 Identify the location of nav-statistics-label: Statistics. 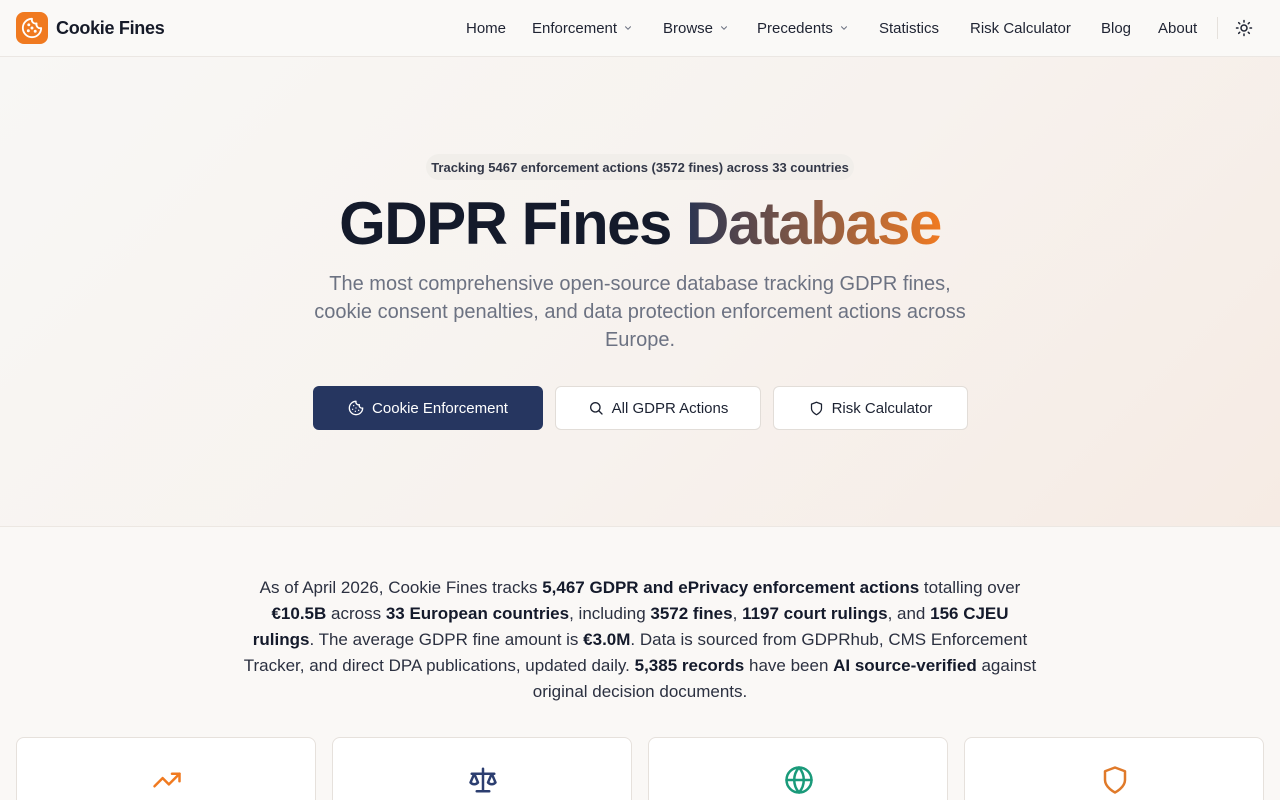
(909, 28).